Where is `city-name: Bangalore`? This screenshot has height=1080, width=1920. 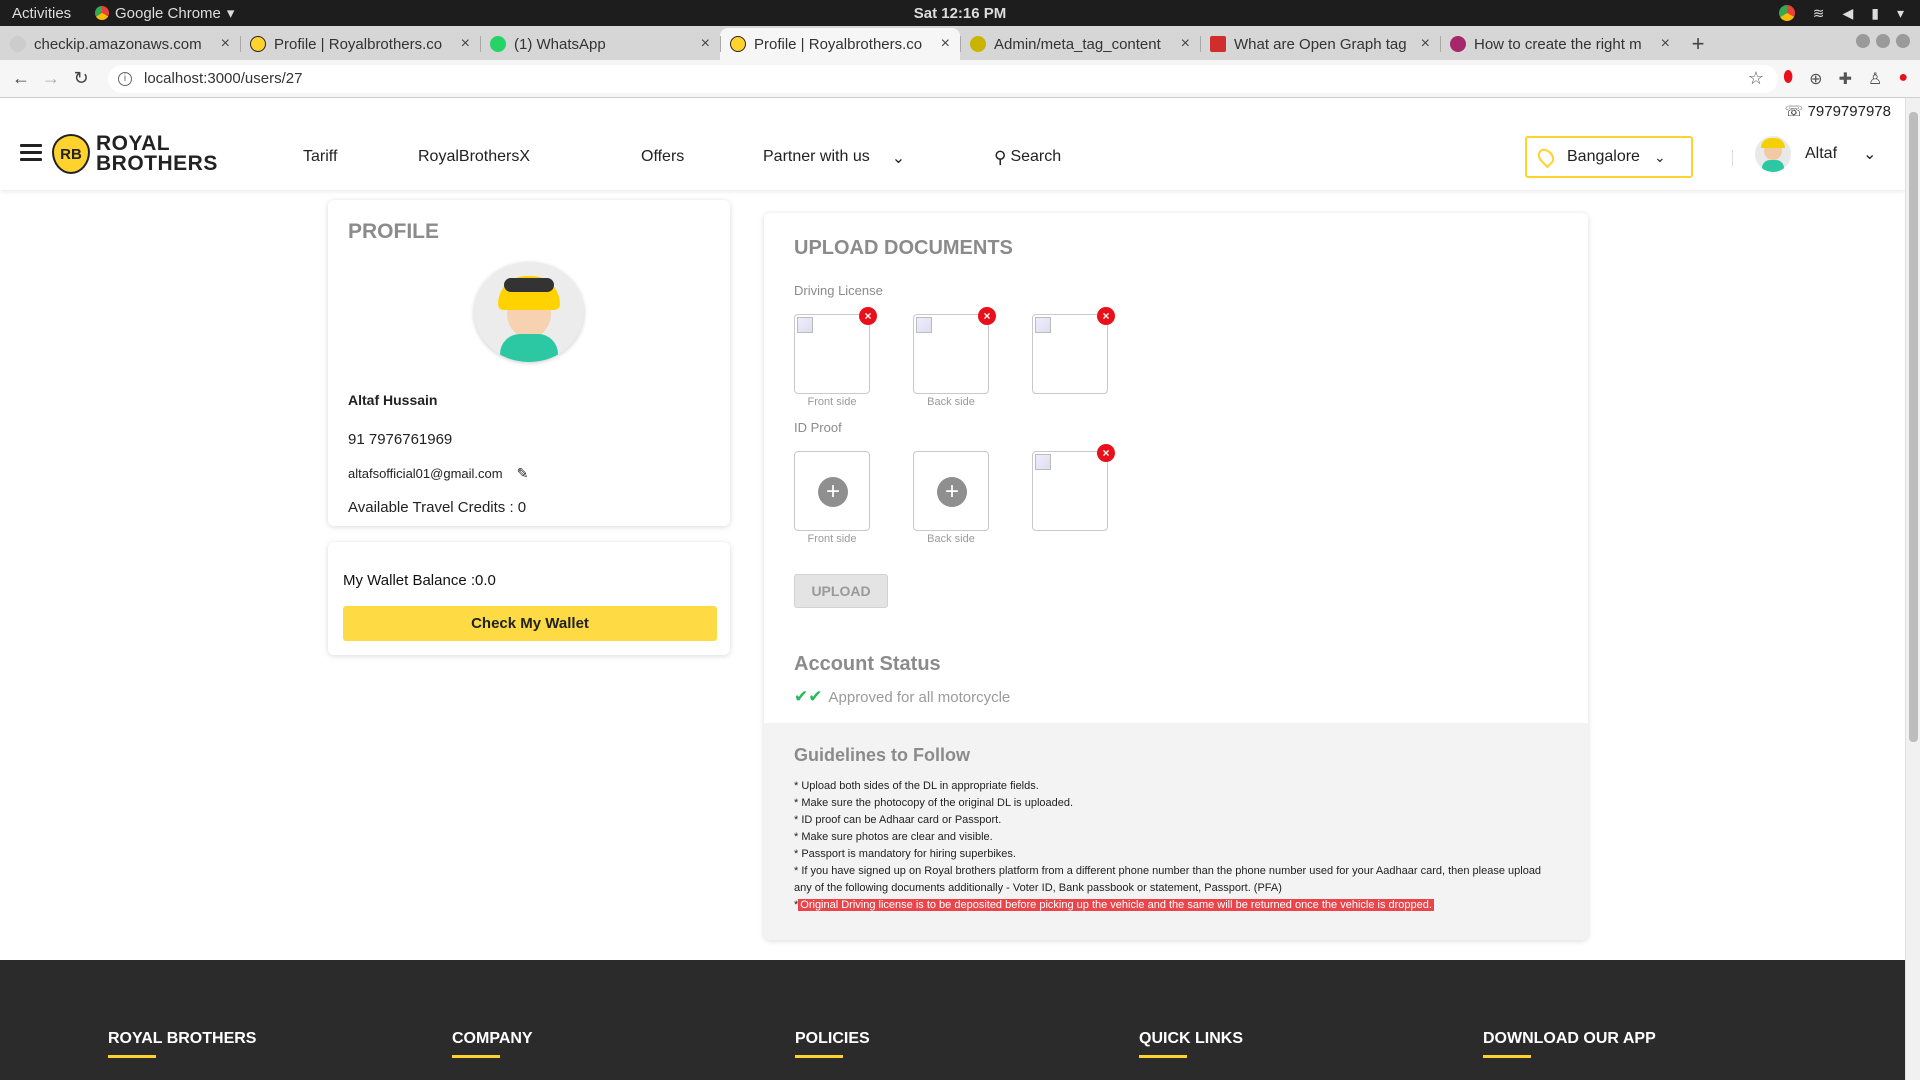 city-name: Bangalore is located at coordinates (1603, 156).